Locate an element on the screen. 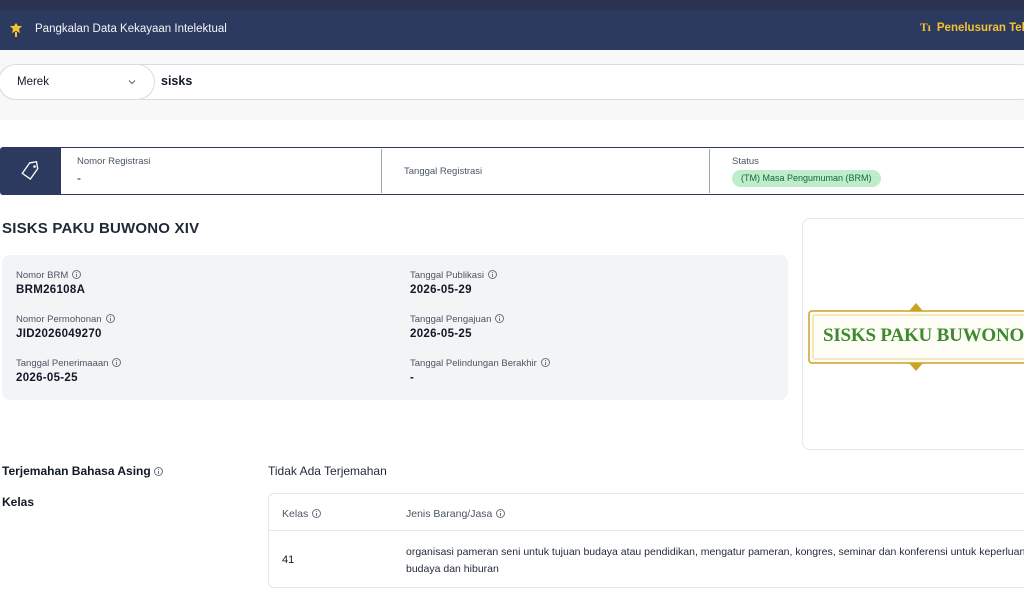 This screenshot has height=592, width=1024. search-type-select: Merek is located at coordinates (77, 82).